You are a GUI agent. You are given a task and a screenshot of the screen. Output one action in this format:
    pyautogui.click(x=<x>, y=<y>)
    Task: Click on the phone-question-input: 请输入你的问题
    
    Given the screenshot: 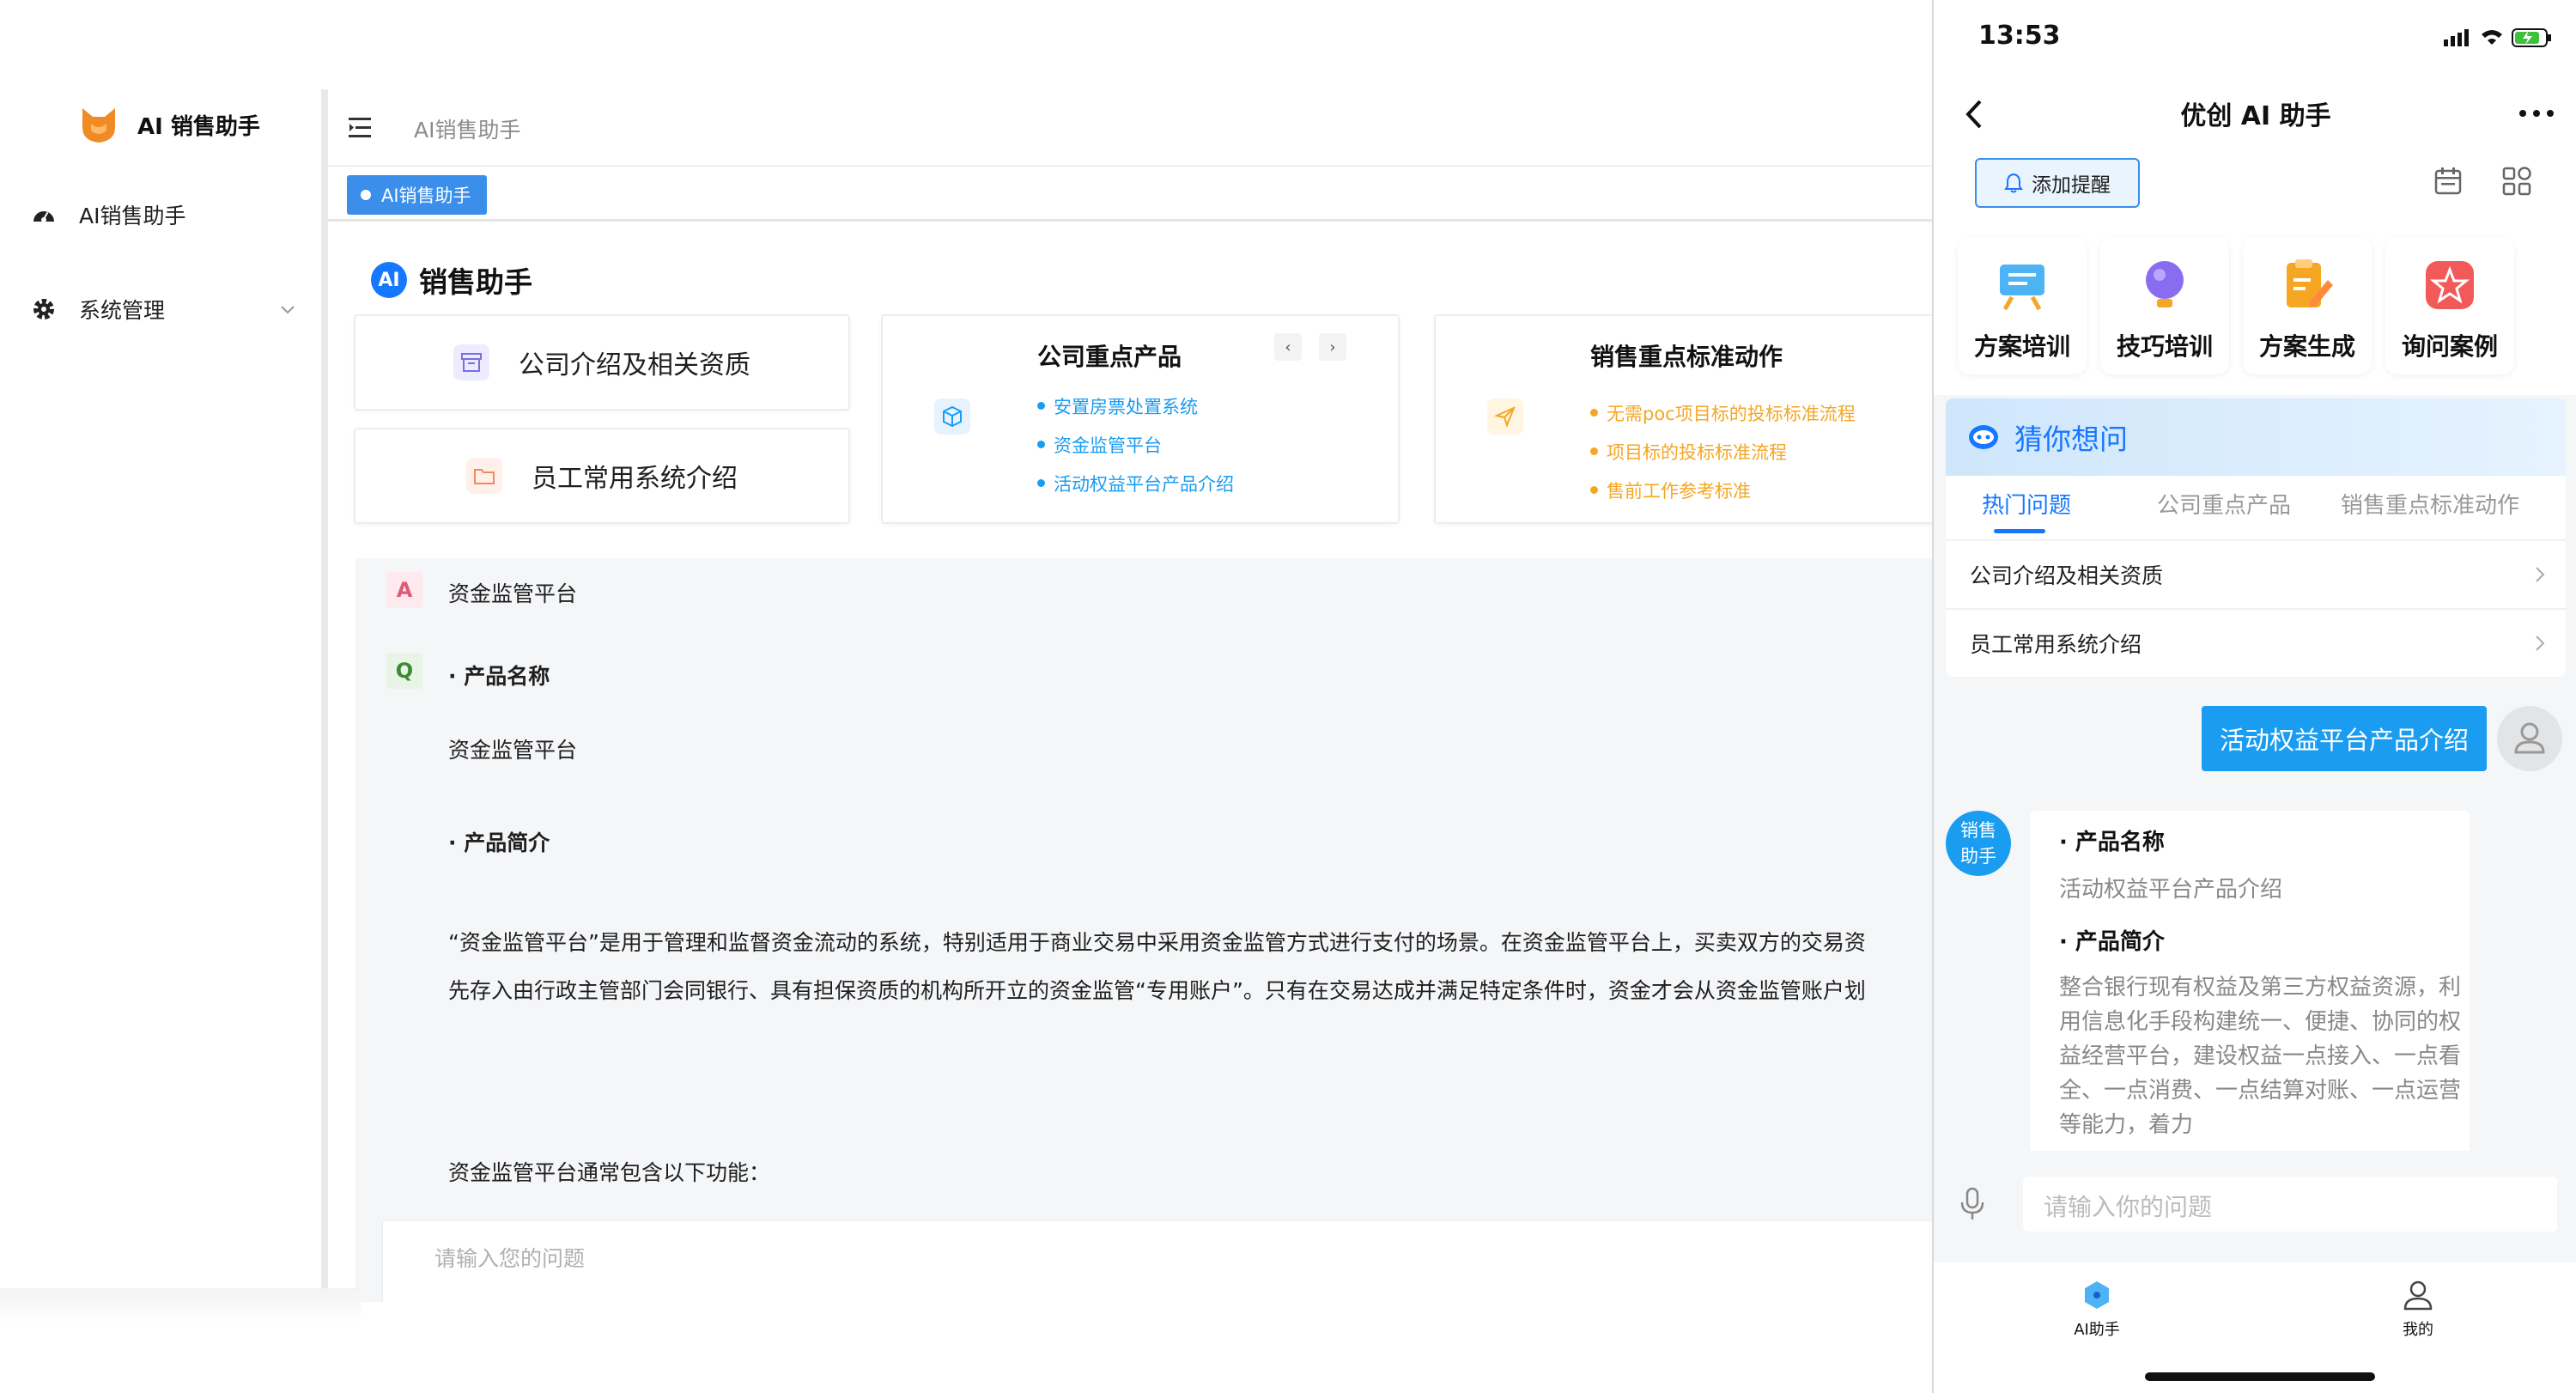 What is the action you would take?
    pyautogui.click(x=2290, y=1204)
    